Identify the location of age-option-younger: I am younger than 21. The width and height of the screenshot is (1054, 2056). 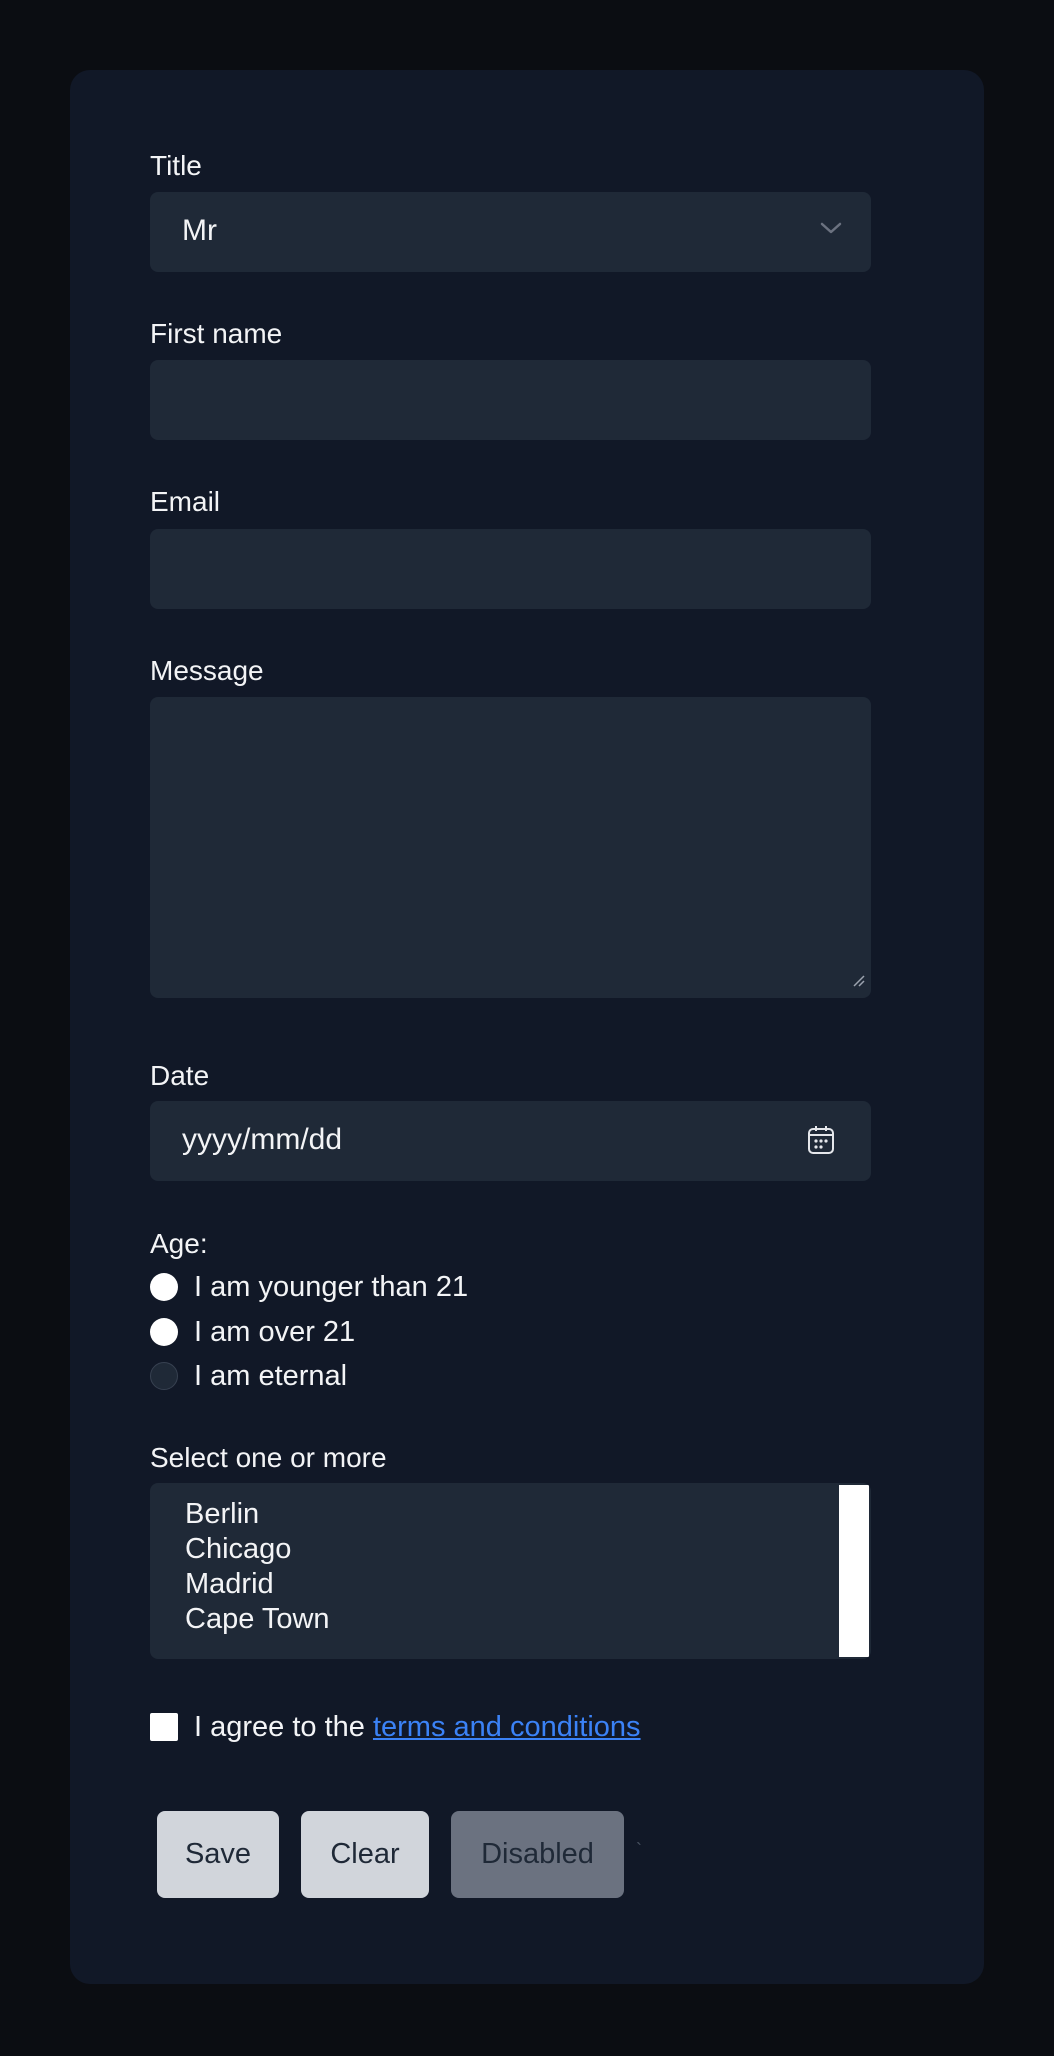
(309, 1287).